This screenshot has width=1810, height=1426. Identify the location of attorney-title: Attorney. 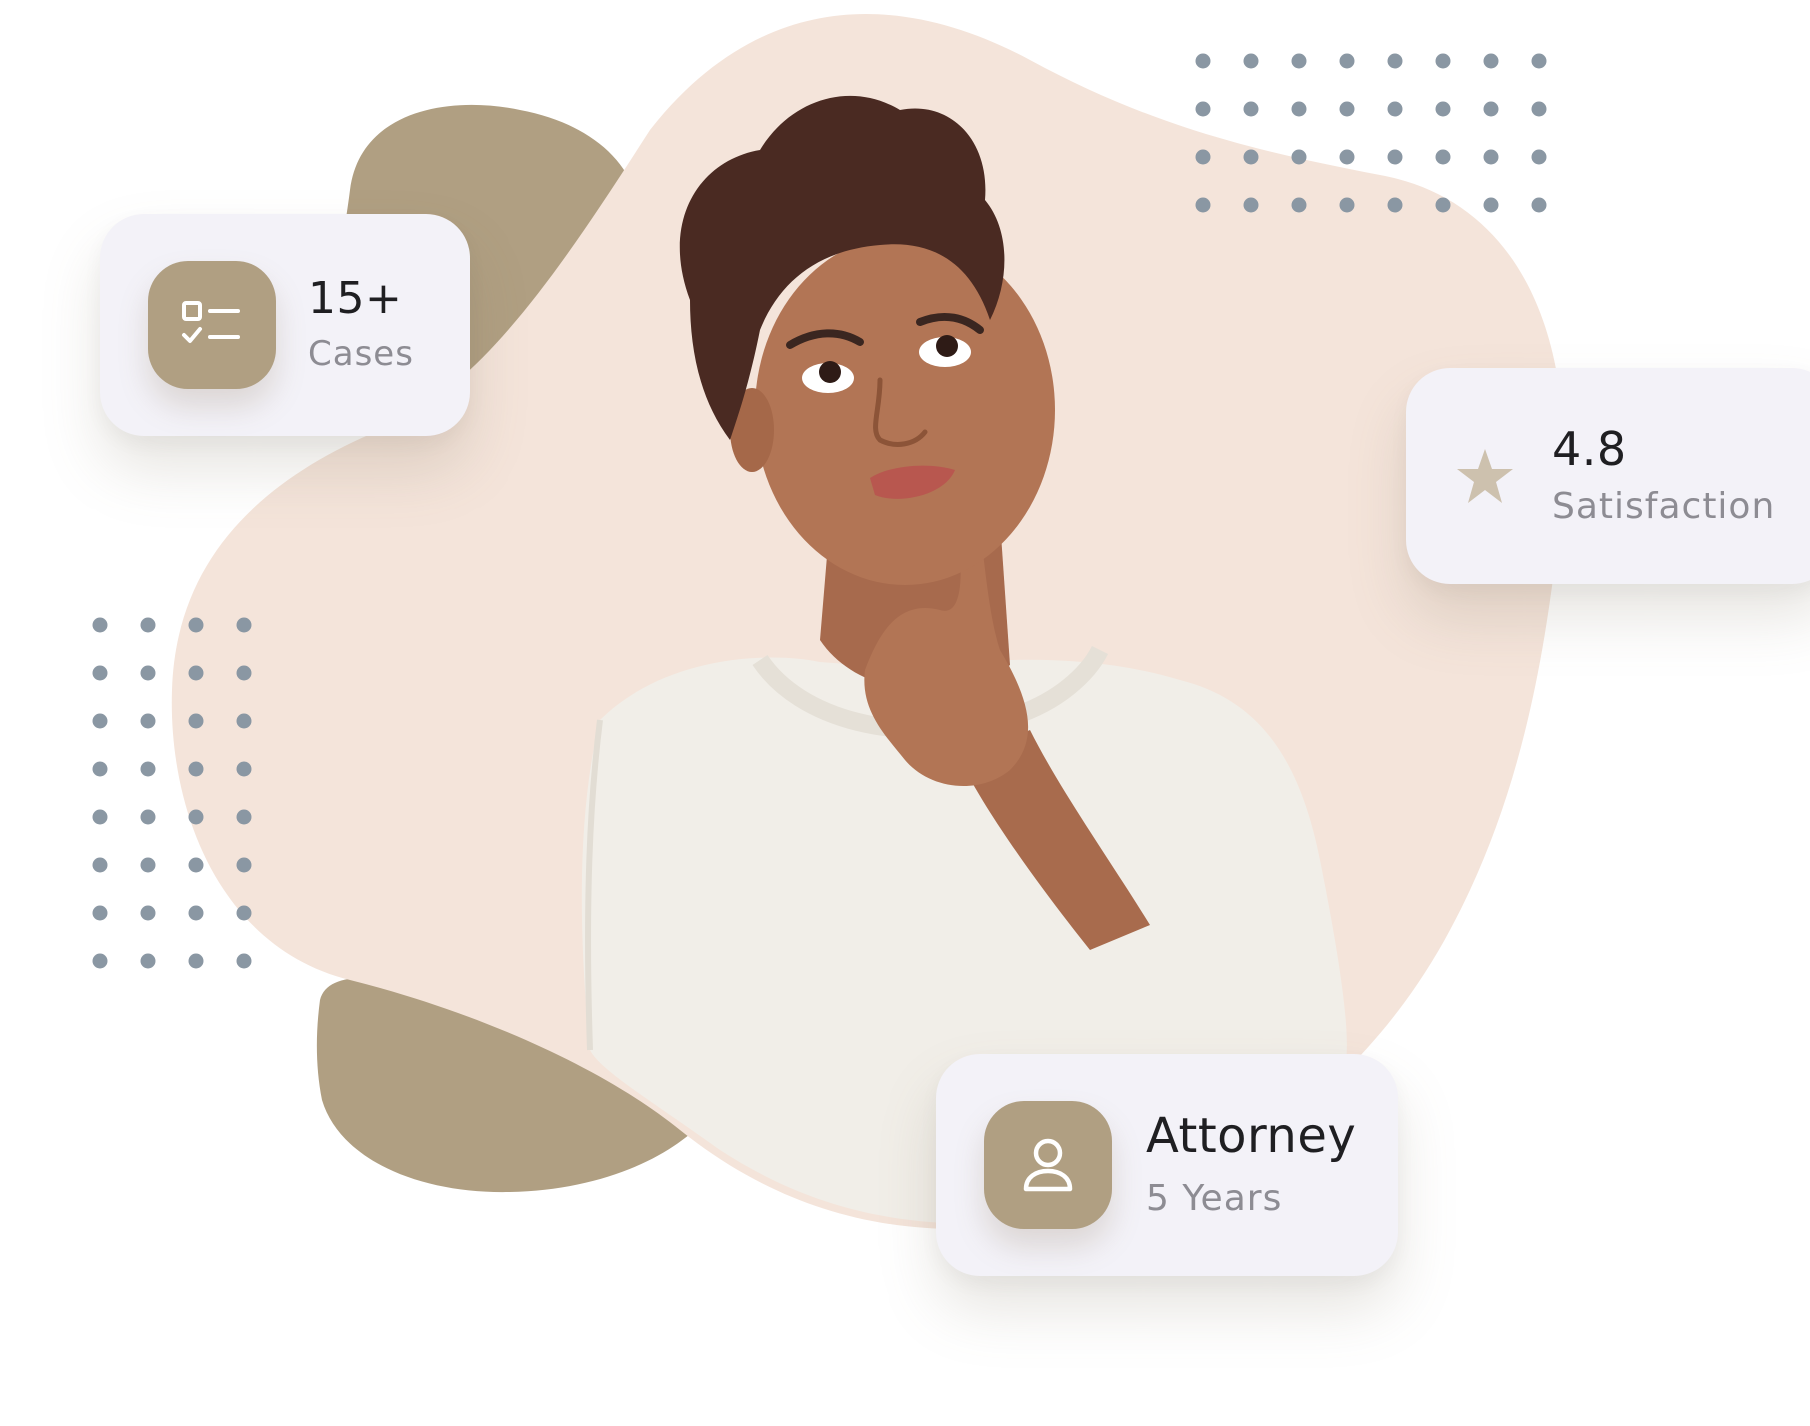
(1251, 1136).